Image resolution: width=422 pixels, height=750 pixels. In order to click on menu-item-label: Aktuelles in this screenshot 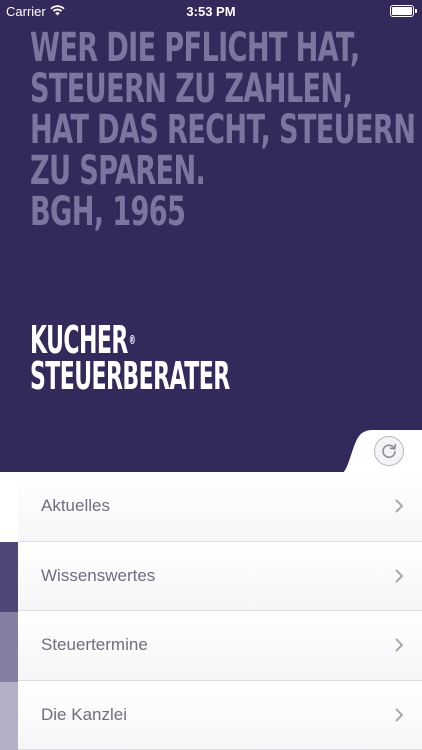, I will do `click(75, 506)`.